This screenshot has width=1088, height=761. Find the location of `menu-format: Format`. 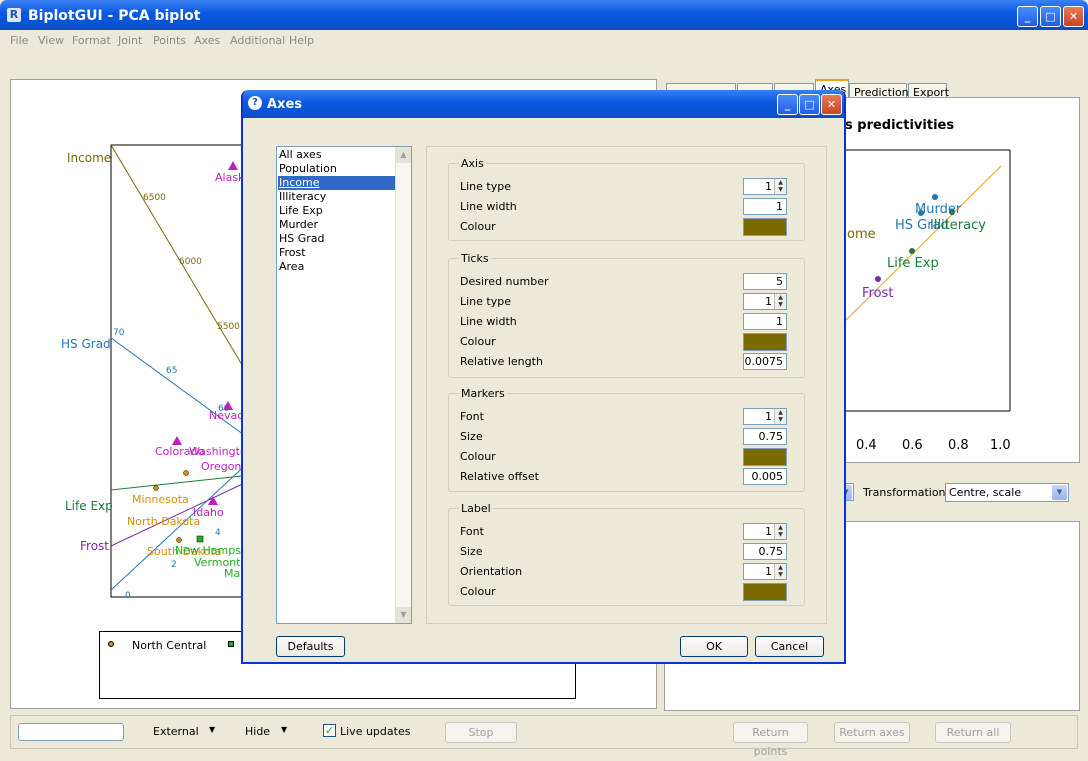

menu-format: Format is located at coordinates (91, 40).